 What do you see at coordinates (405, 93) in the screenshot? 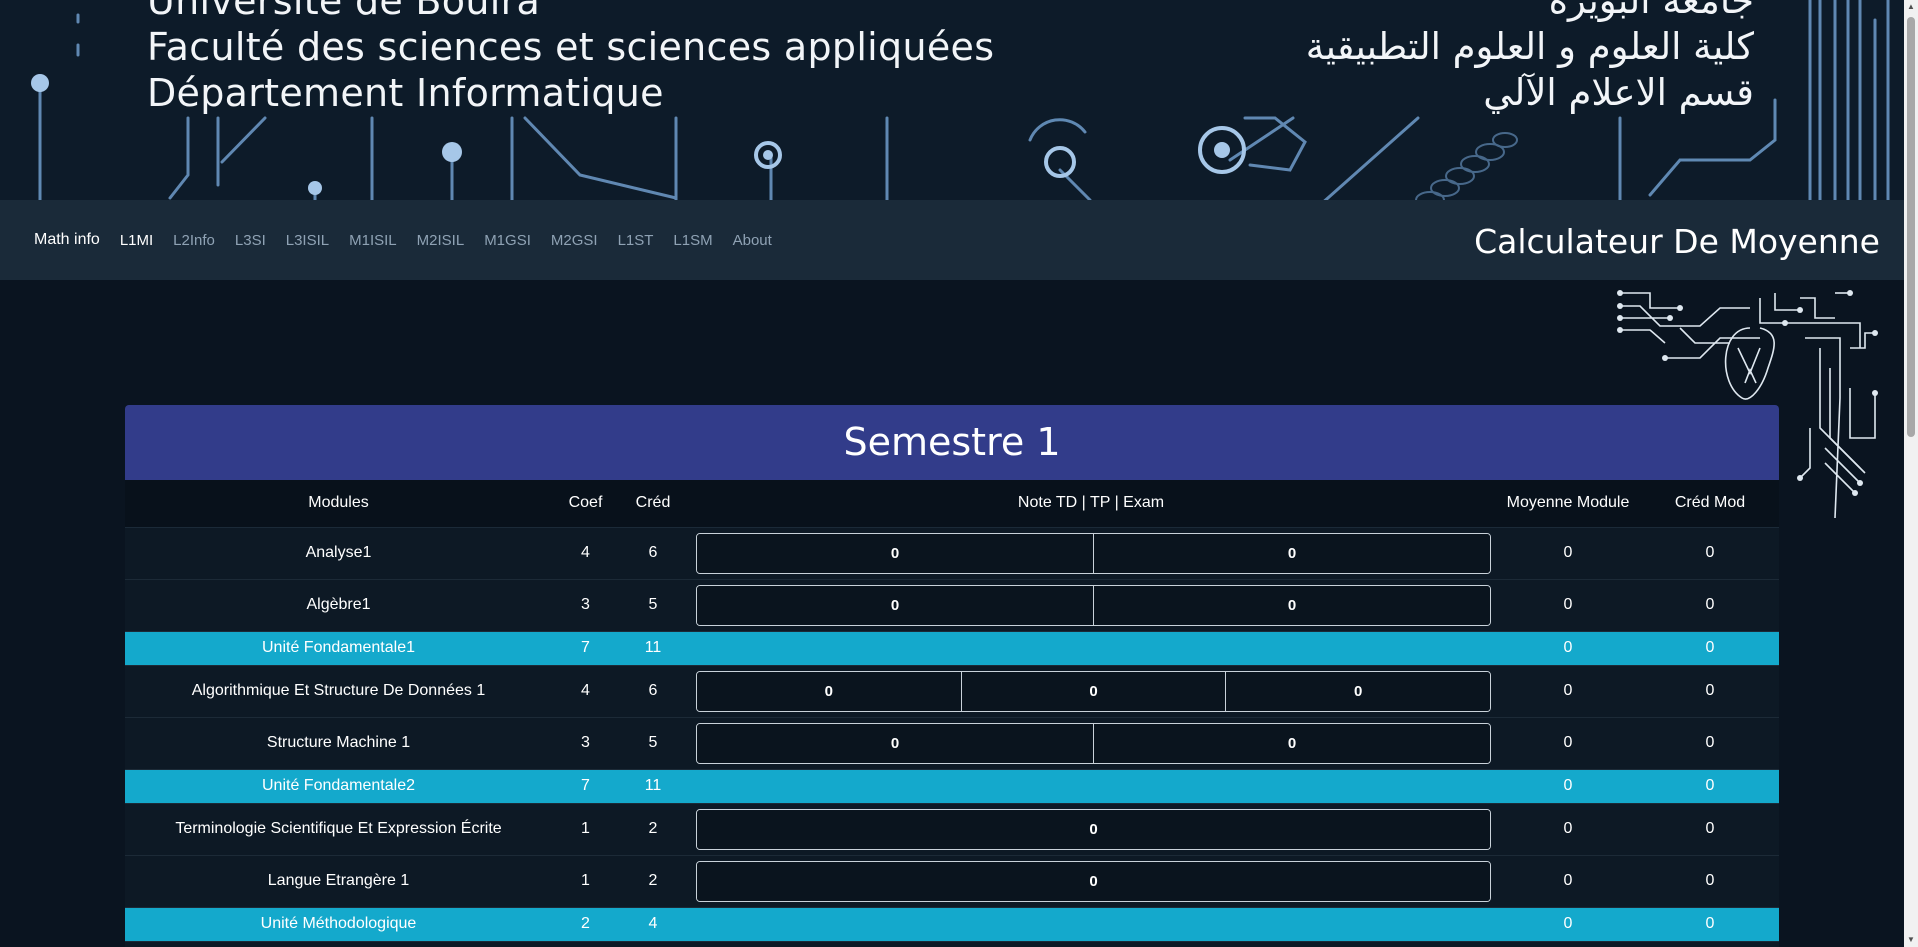
I see `department-line: Département Informatique` at bounding box center [405, 93].